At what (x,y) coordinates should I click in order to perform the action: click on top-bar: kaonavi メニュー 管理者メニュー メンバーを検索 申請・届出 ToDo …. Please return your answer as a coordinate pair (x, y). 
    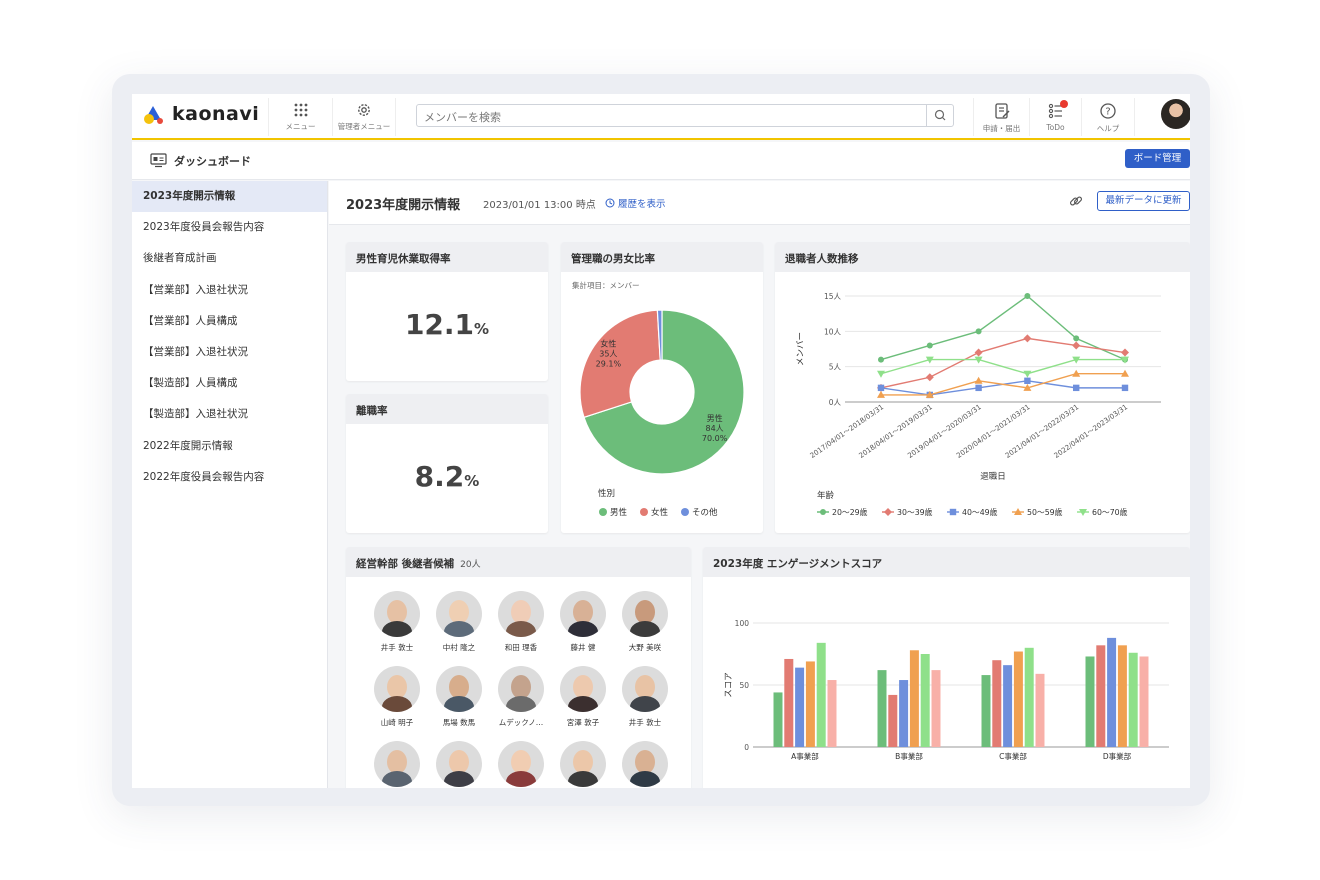
    Looking at the image, I should click on (661, 117).